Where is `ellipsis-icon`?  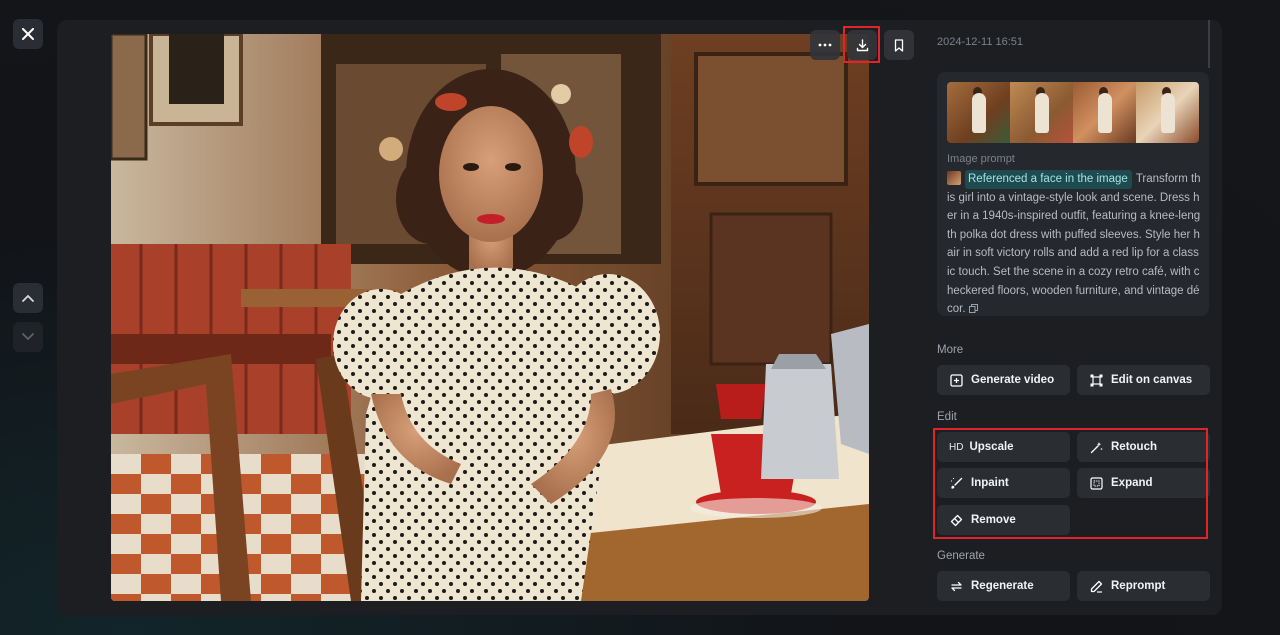
ellipsis-icon is located at coordinates (825, 45).